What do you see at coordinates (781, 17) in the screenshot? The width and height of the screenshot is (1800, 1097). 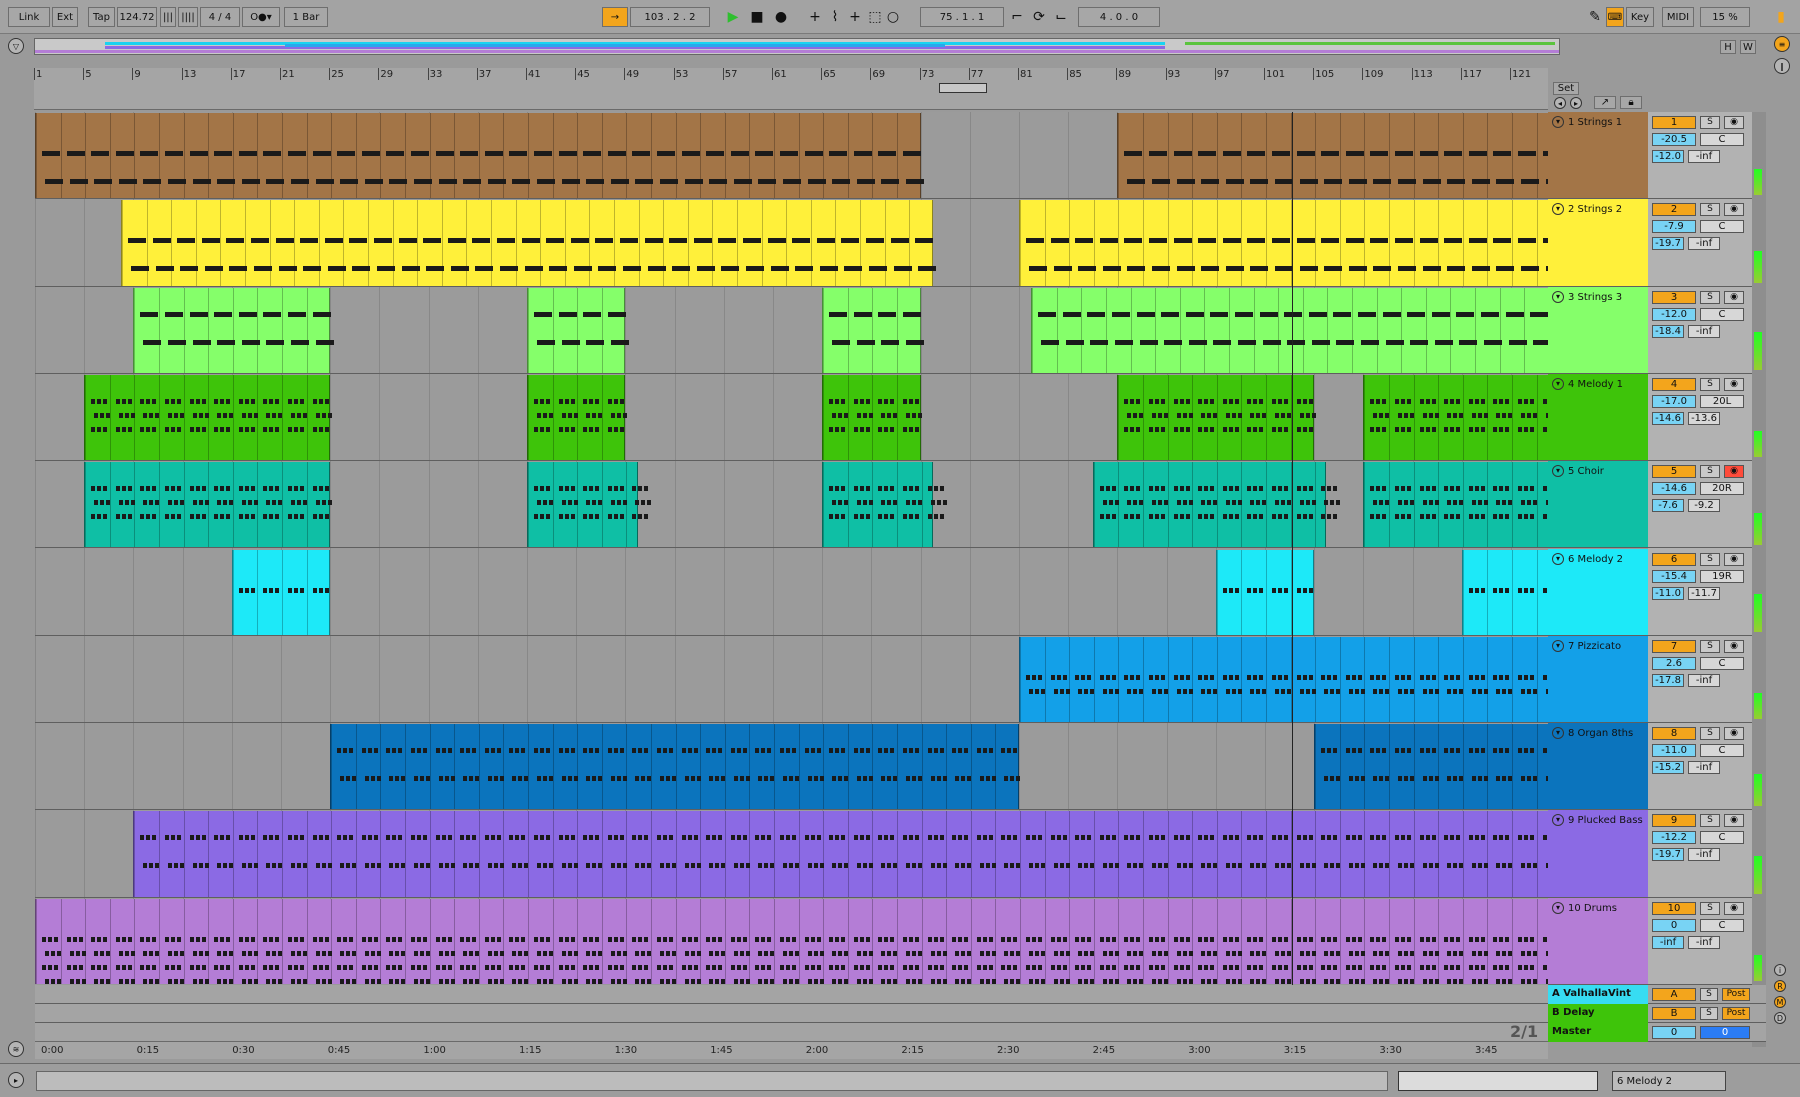 I see `record-icon: ●` at bounding box center [781, 17].